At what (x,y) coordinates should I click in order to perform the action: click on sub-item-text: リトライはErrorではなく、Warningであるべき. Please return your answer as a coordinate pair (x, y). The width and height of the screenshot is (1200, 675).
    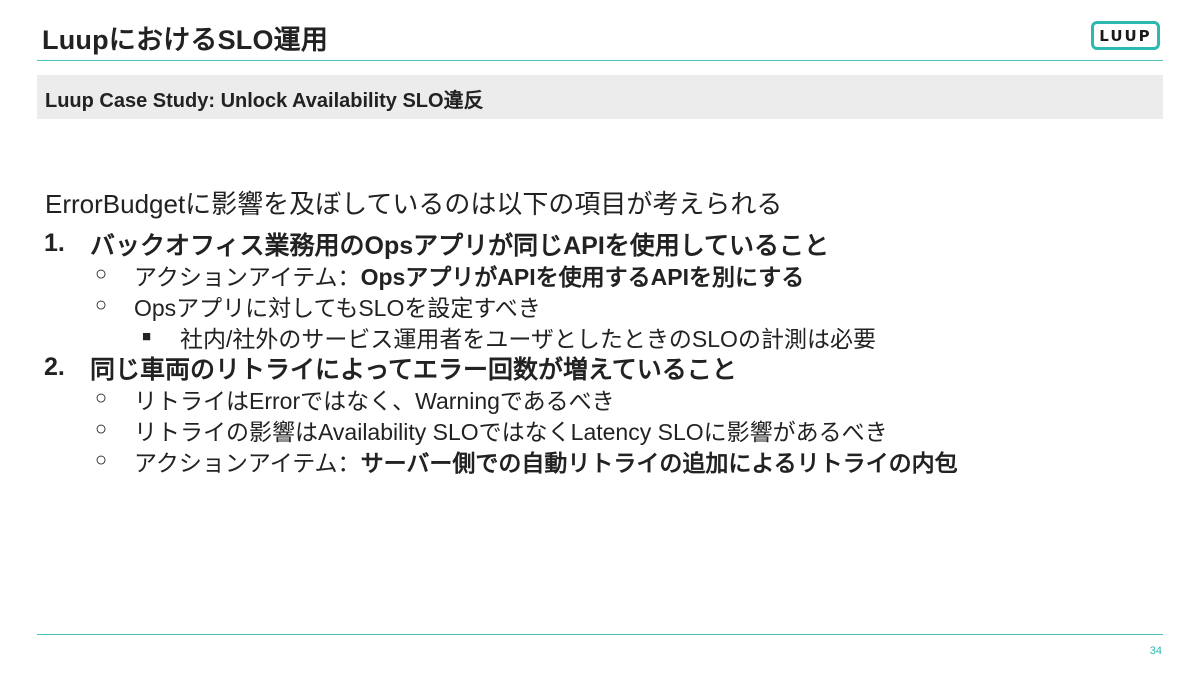
    Looking at the image, I should click on (374, 400).